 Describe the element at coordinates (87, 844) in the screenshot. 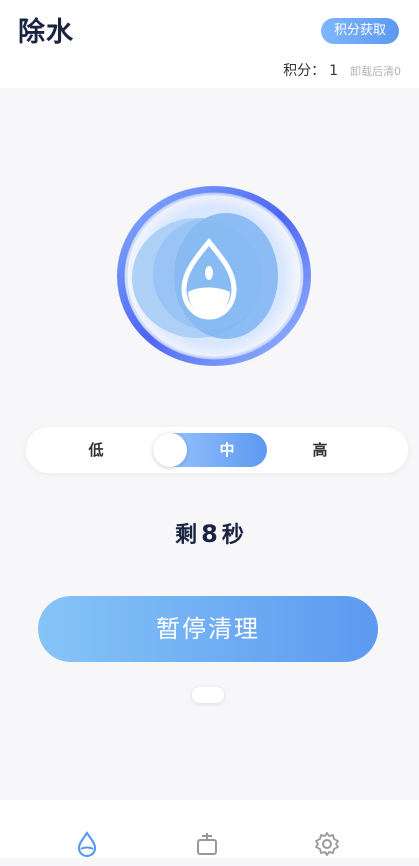

I see `water-drop-icon` at that location.